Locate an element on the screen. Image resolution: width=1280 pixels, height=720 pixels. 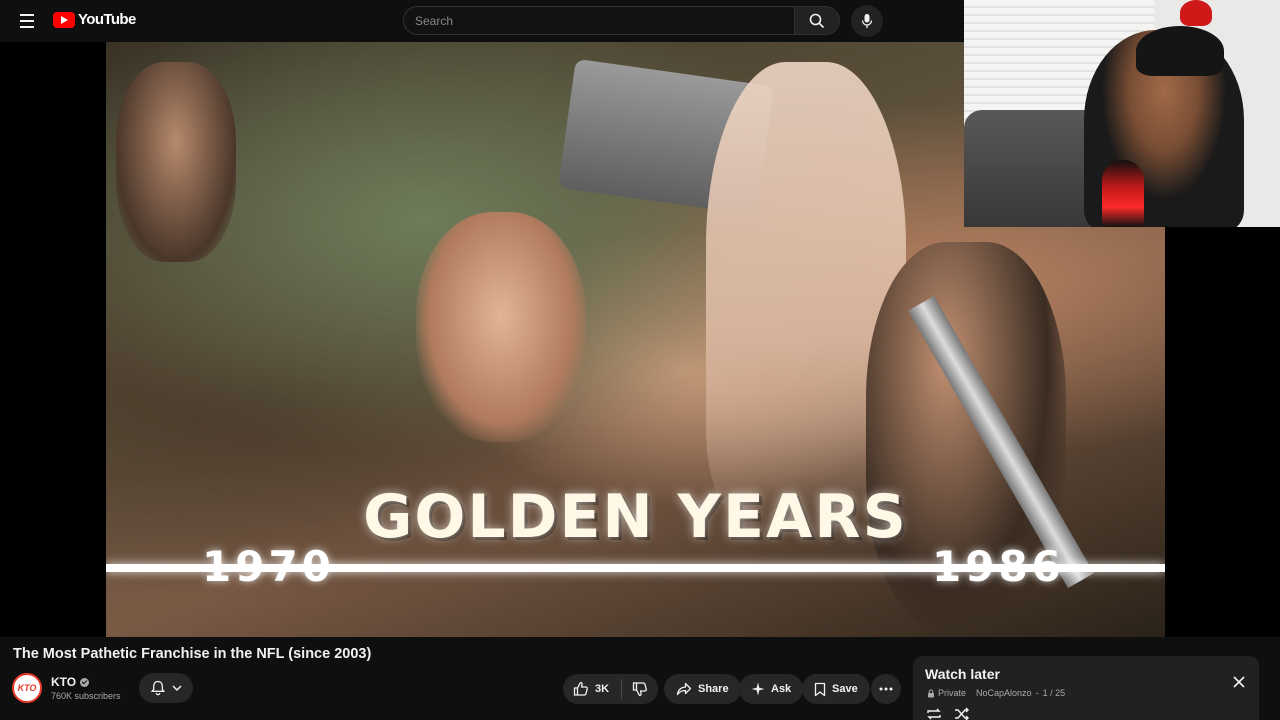
more-actions-button is located at coordinates (886, 689).